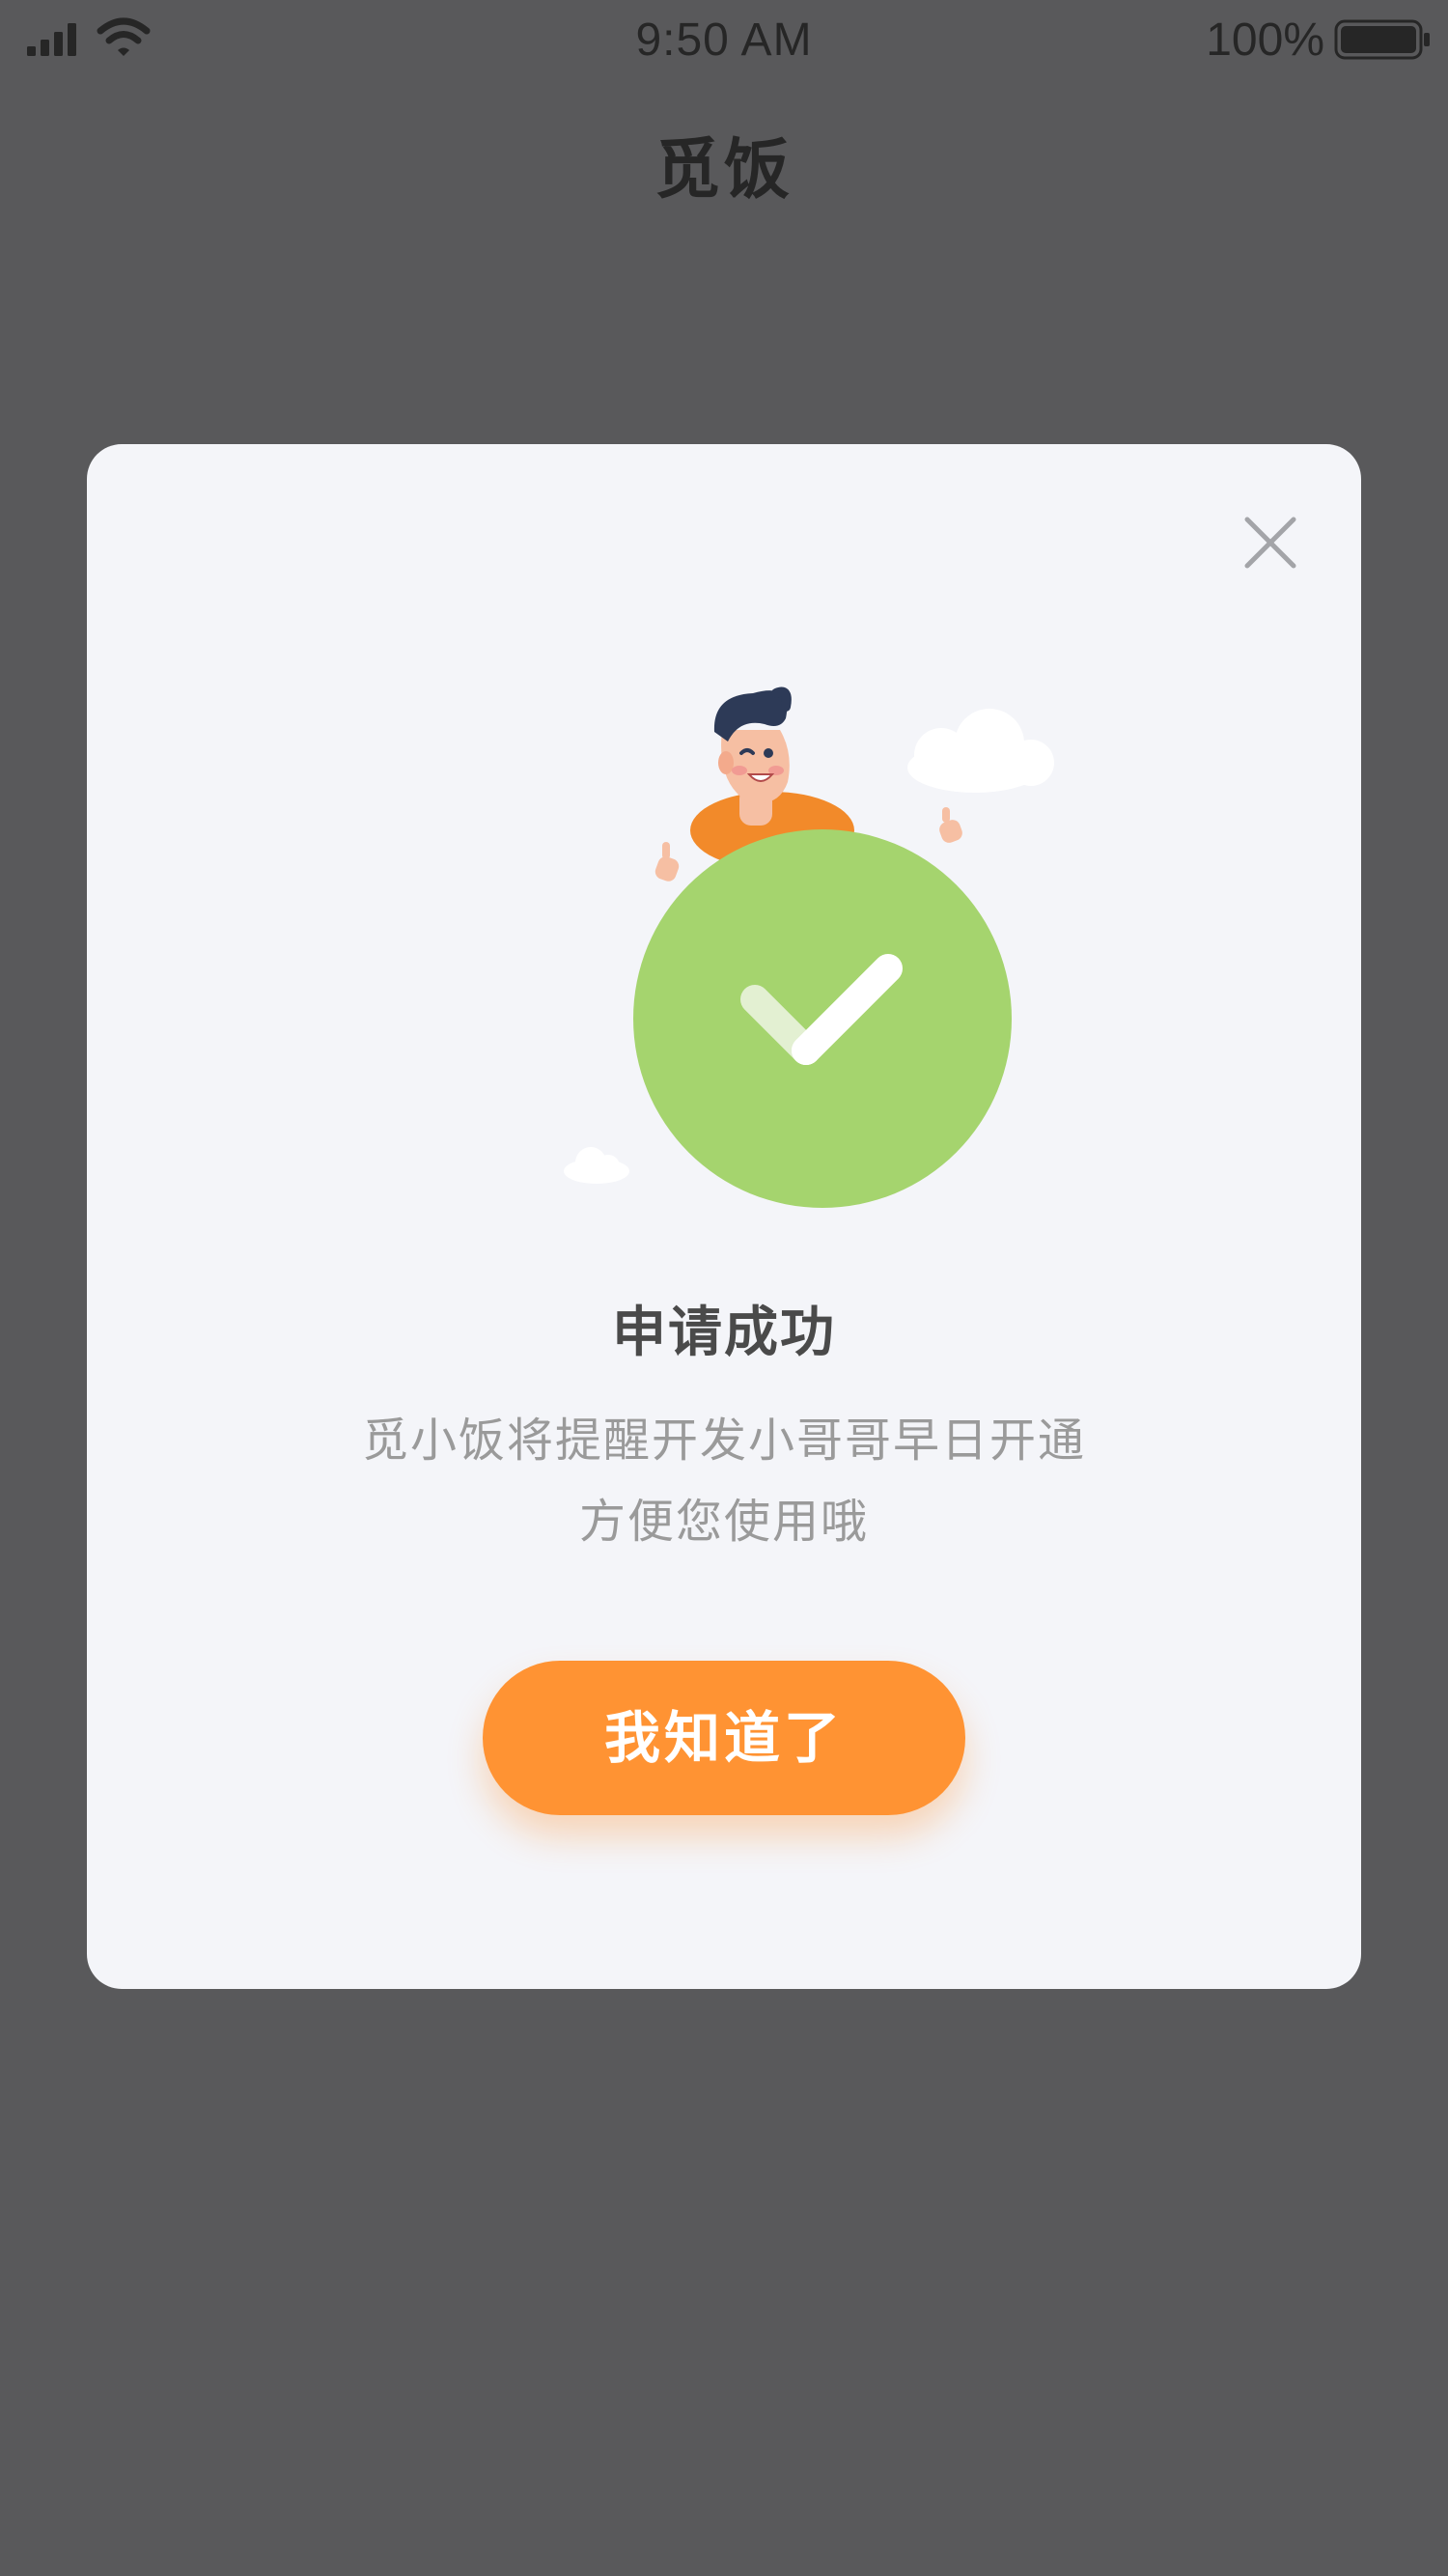 Image resolution: width=1448 pixels, height=2576 pixels. I want to click on battery-icon, so click(1382, 40).